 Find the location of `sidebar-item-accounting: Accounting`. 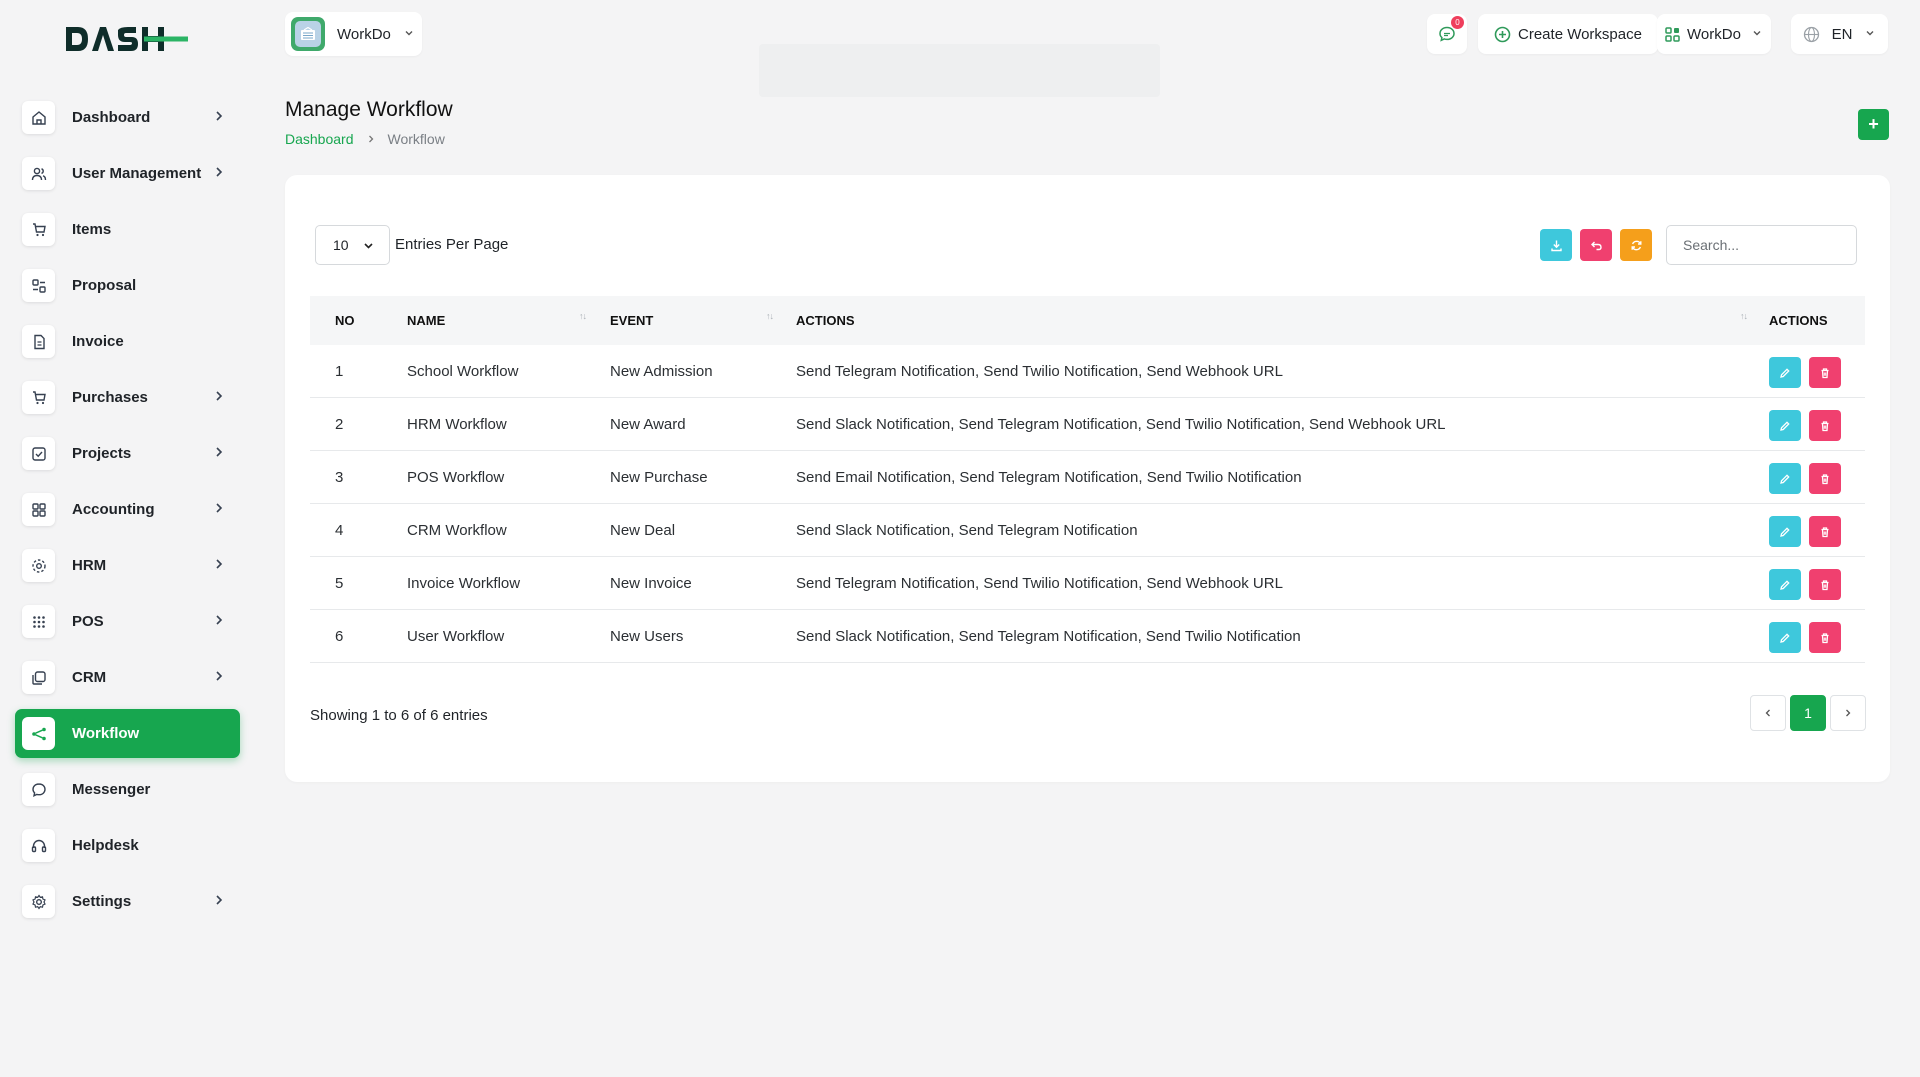

sidebar-item-accounting: Accounting is located at coordinates (127, 509).